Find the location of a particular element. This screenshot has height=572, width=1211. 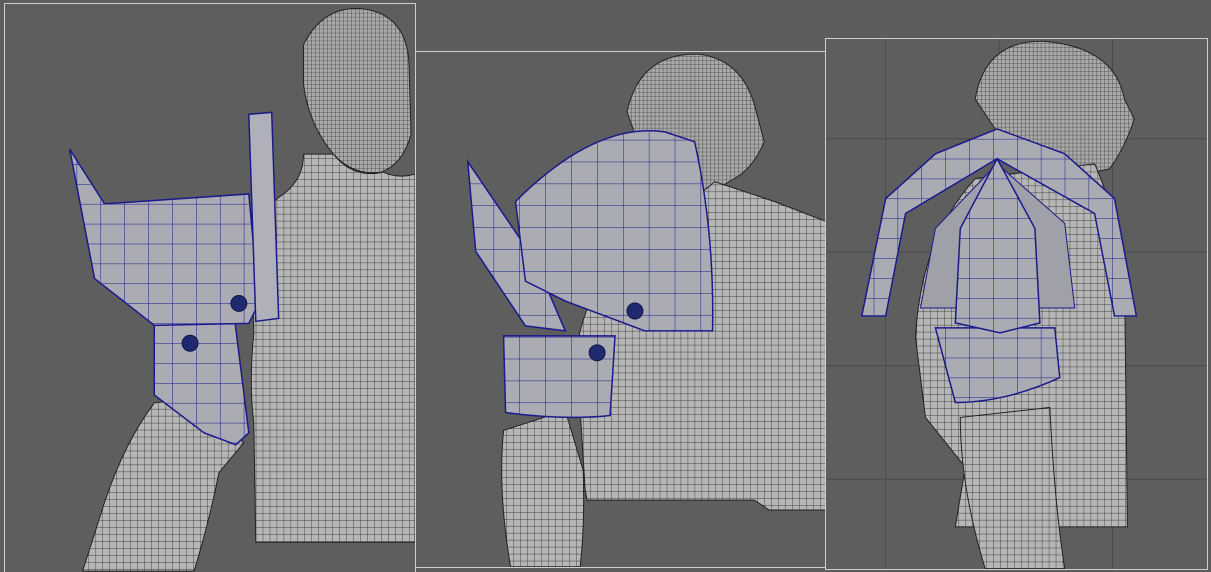

torso-mesh is located at coordinates (332, 348).